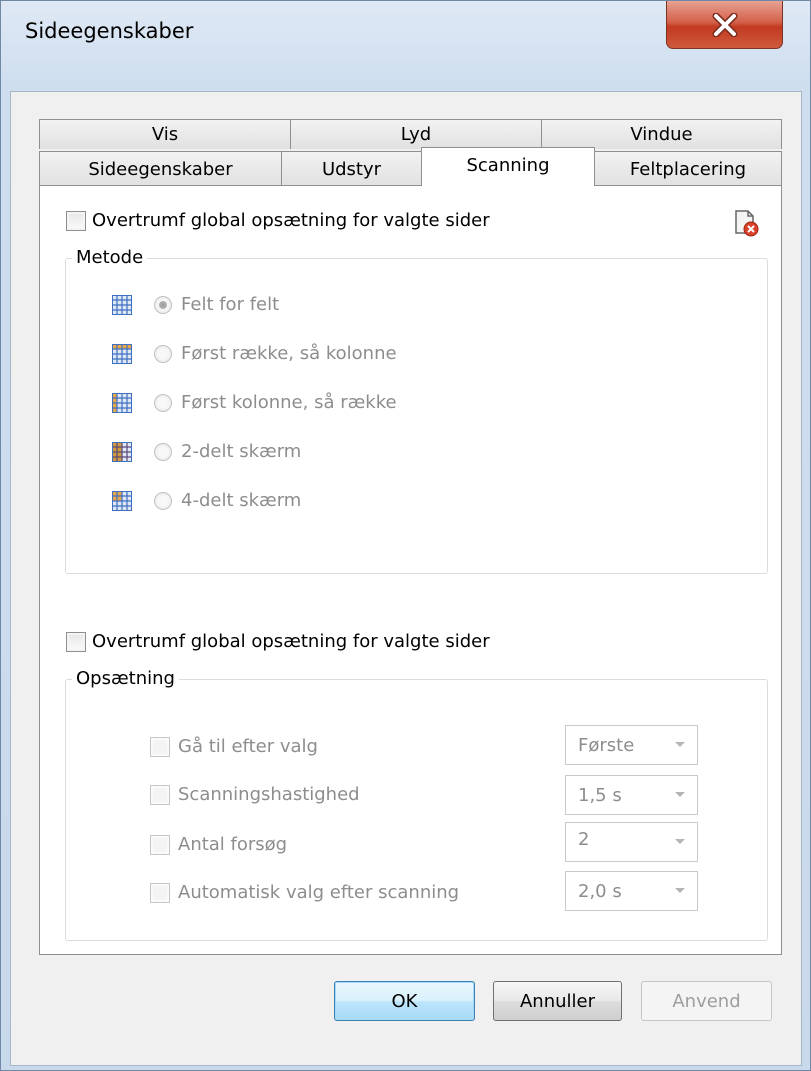 Image resolution: width=811 pixels, height=1071 pixels. What do you see at coordinates (230, 304) in the screenshot?
I see `method-option-label: Felt for felt` at bounding box center [230, 304].